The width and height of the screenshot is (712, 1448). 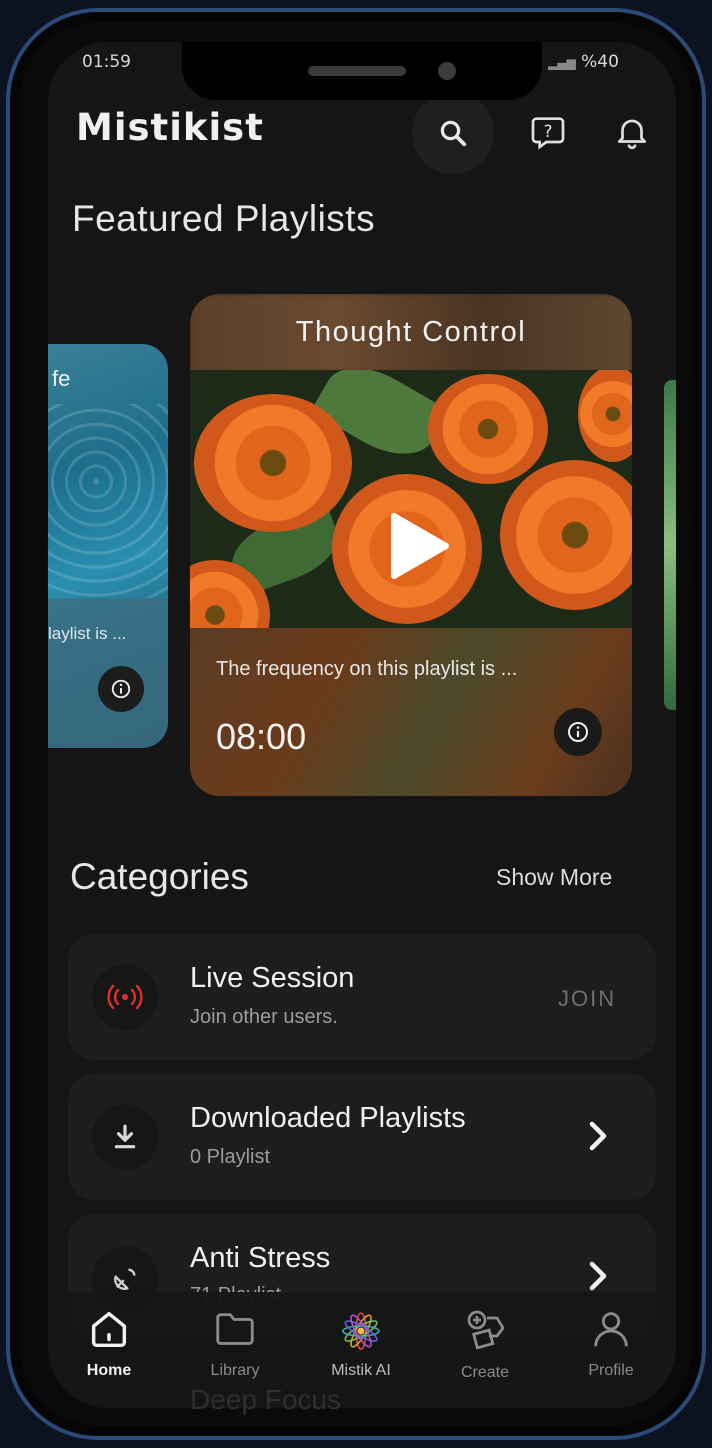 What do you see at coordinates (562, 63) in the screenshot?
I see `signal-icon: ▂▄▆` at bounding box center [562, 63].